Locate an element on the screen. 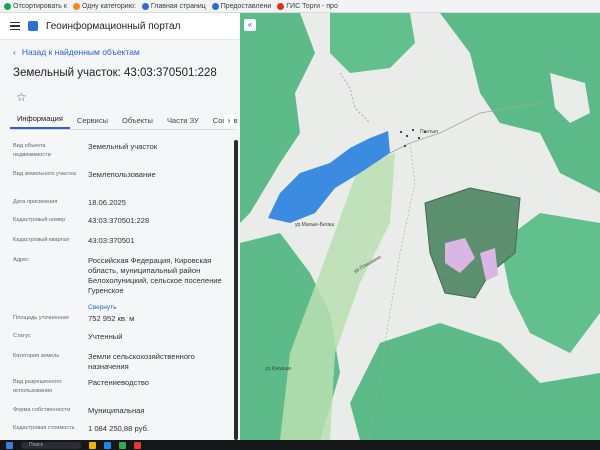 The height and width of the screenshot is (450, 600). attribute-label: Площадь уточненная is located at coordinates (41, 318).